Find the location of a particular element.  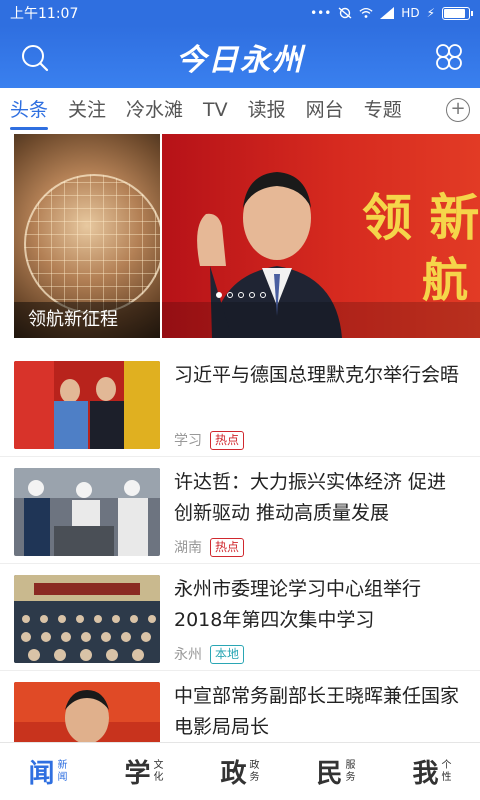

news-item-1: 习近平与德国总理默克尔举行会晤 学习 热点 is located at coordinates (240, 403).